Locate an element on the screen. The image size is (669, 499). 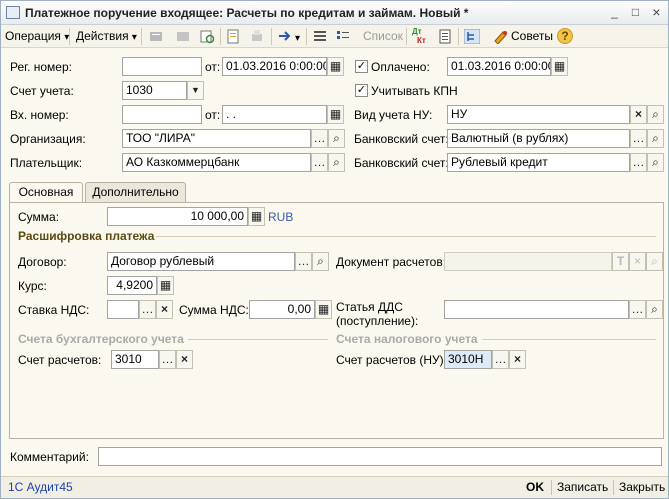
reg-number-label: Рег. номер: is located at coordinates (41, 67).